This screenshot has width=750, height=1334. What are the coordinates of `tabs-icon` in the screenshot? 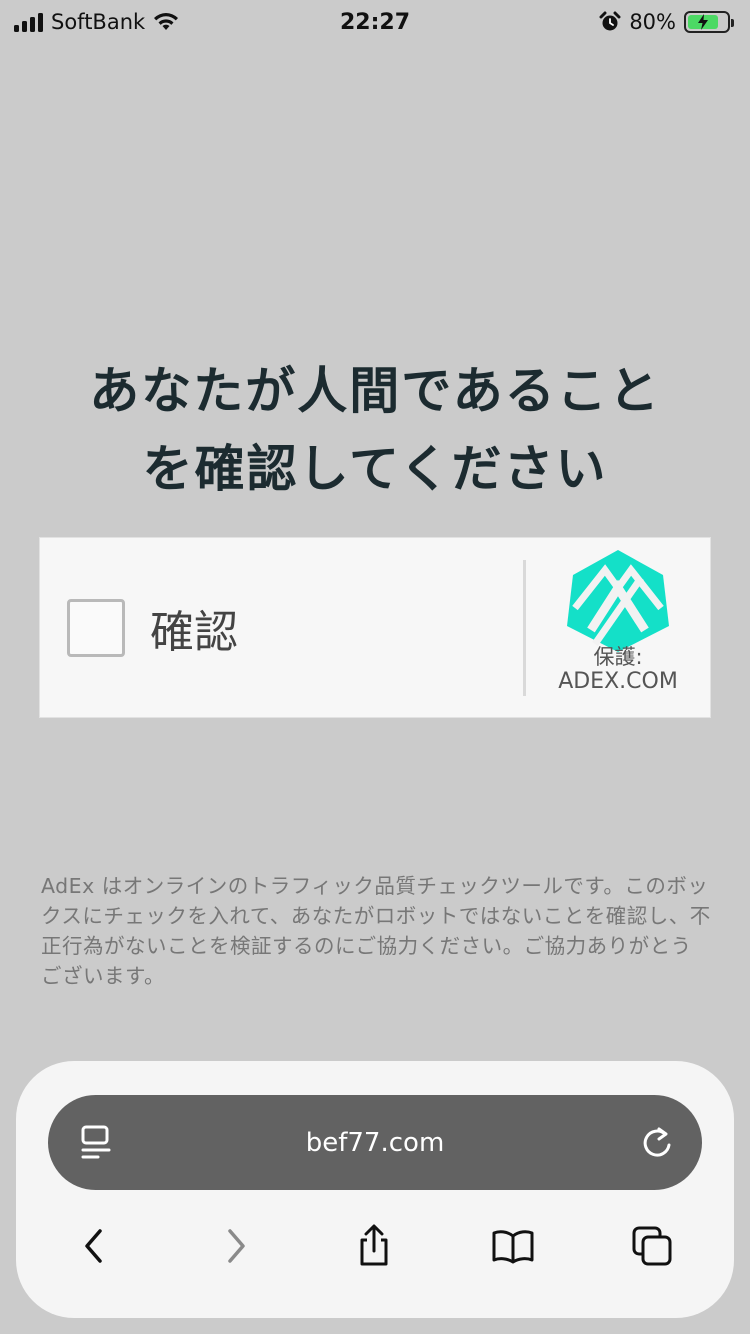 It's located at (652, 1246).